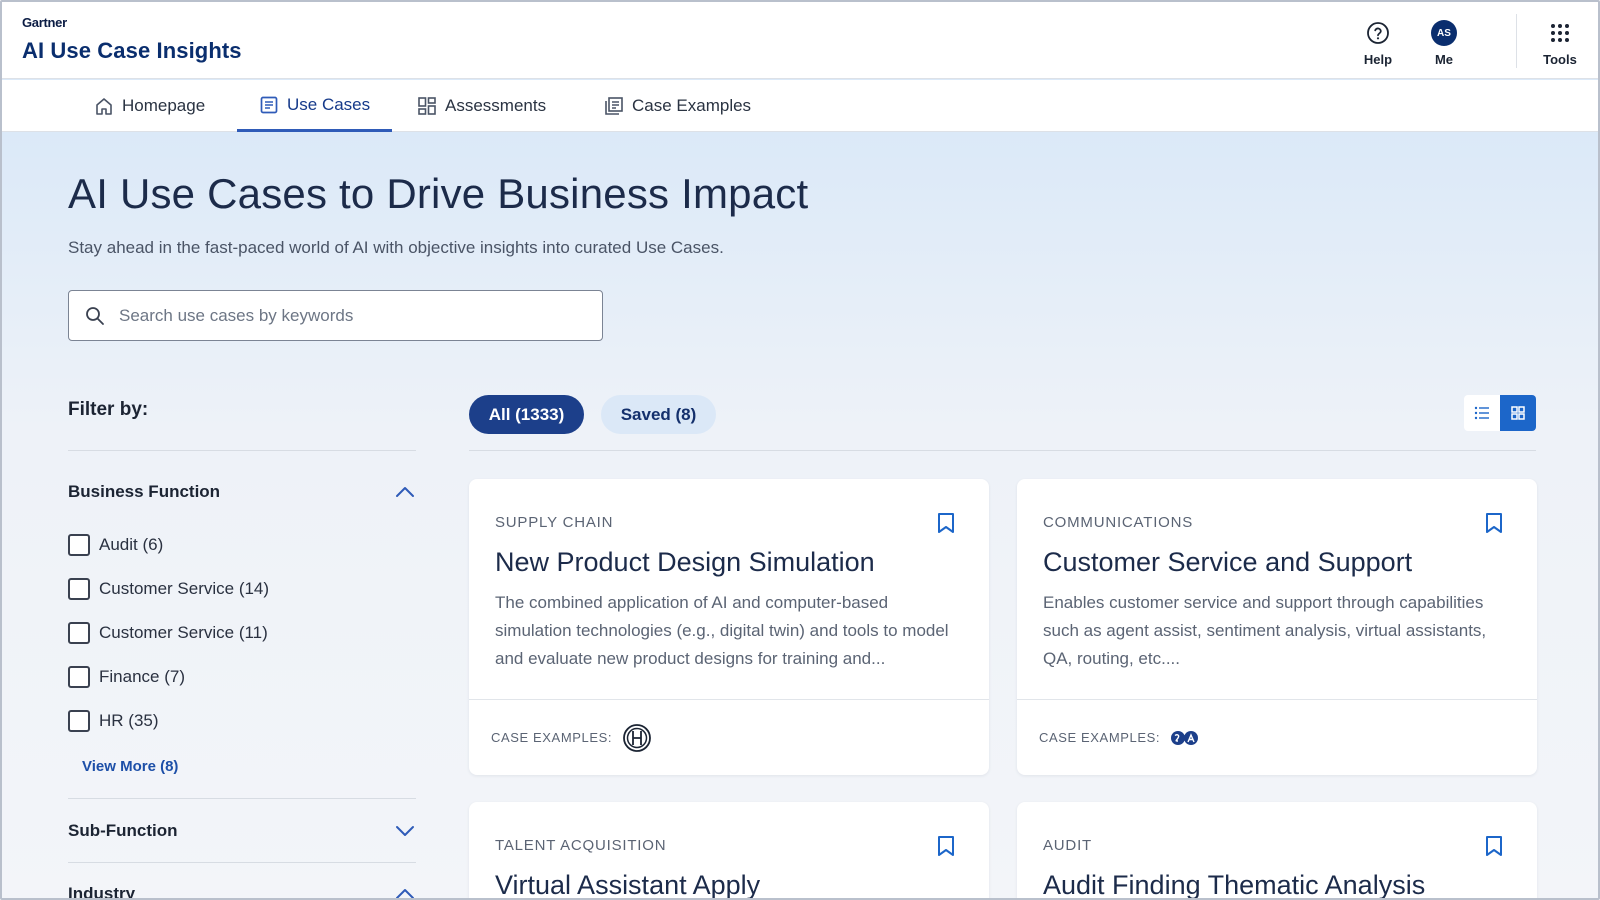 The image size is (1600, 900). What do you see at coordinates (1185, 738) in the screenshot?
I see `company-logo-icon` at bounding box center [1185, 738].